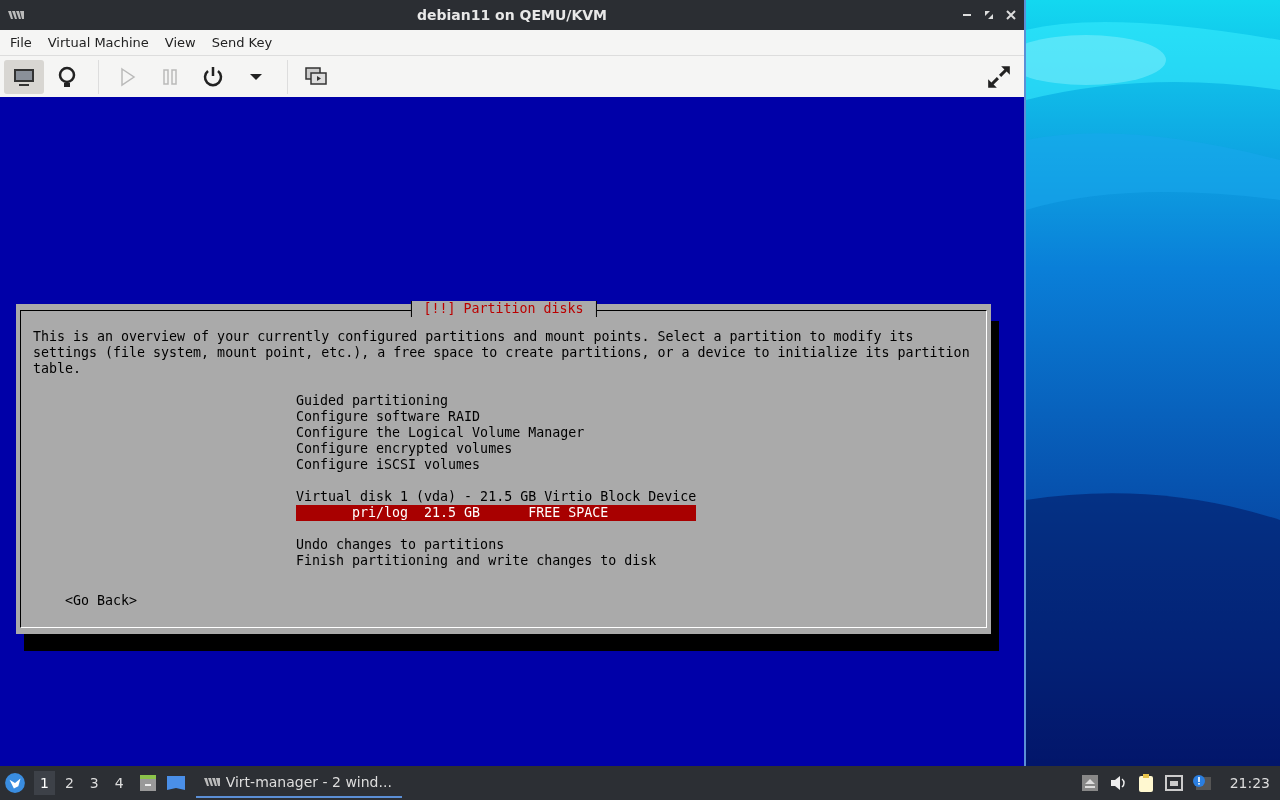 The width and height of the screenshot is (1280, 800). What do you see at coordinates (1089, 783) in the screenshot?
I see `eject-icon` at bounding box center [1089, 783].